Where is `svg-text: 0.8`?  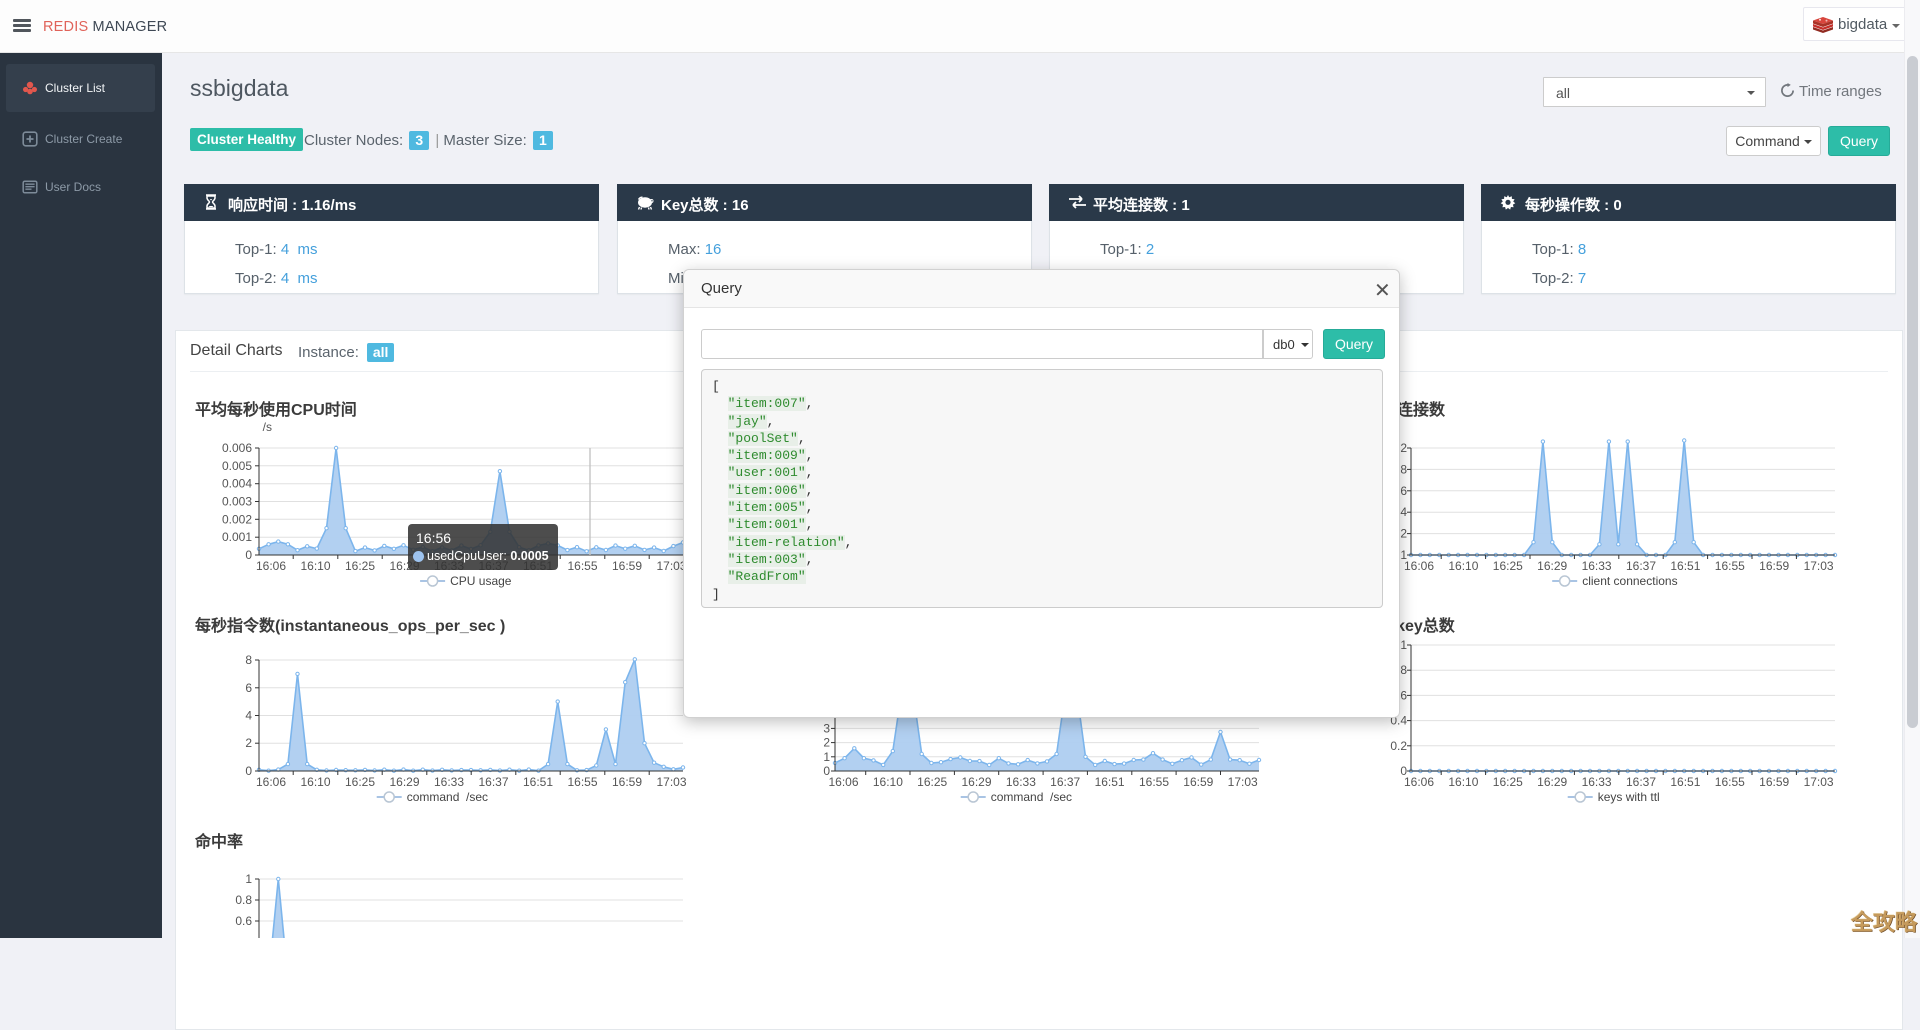
svg-text: 0.8 is located at coordinates (243, 900).